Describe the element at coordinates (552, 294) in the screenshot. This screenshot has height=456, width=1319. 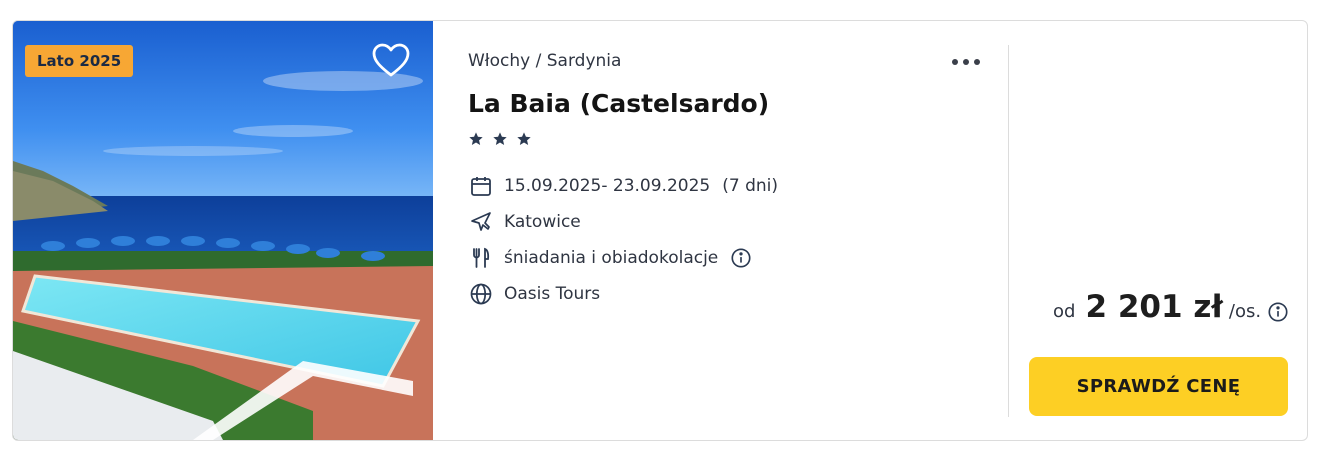
I see `tour-operator: Oasis Tours` at that location.